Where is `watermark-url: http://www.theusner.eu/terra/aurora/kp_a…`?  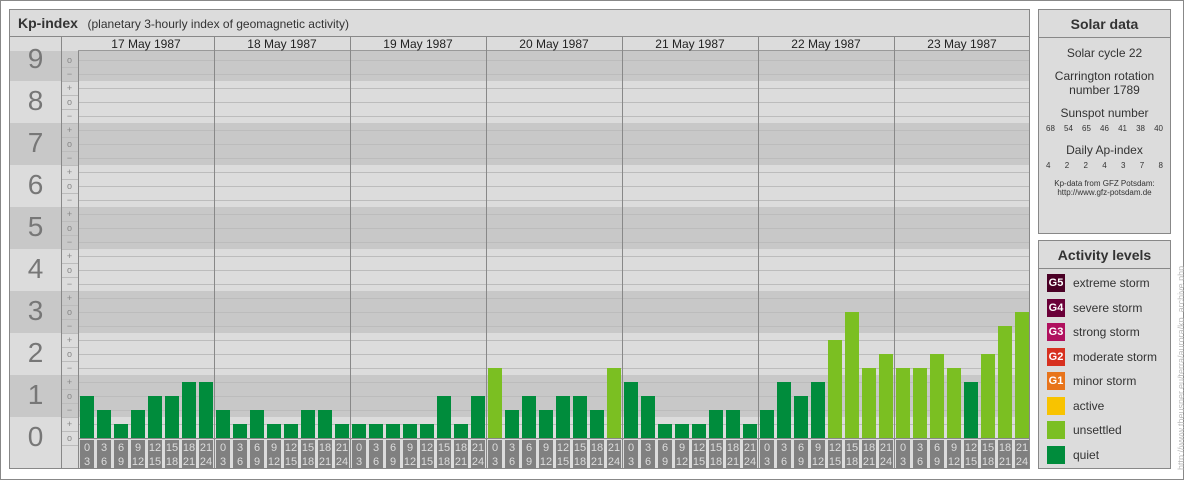 watermark-url: http://www.theusner.eu/terra/aurora/kp_a… is located at coordinates (1180, 367).